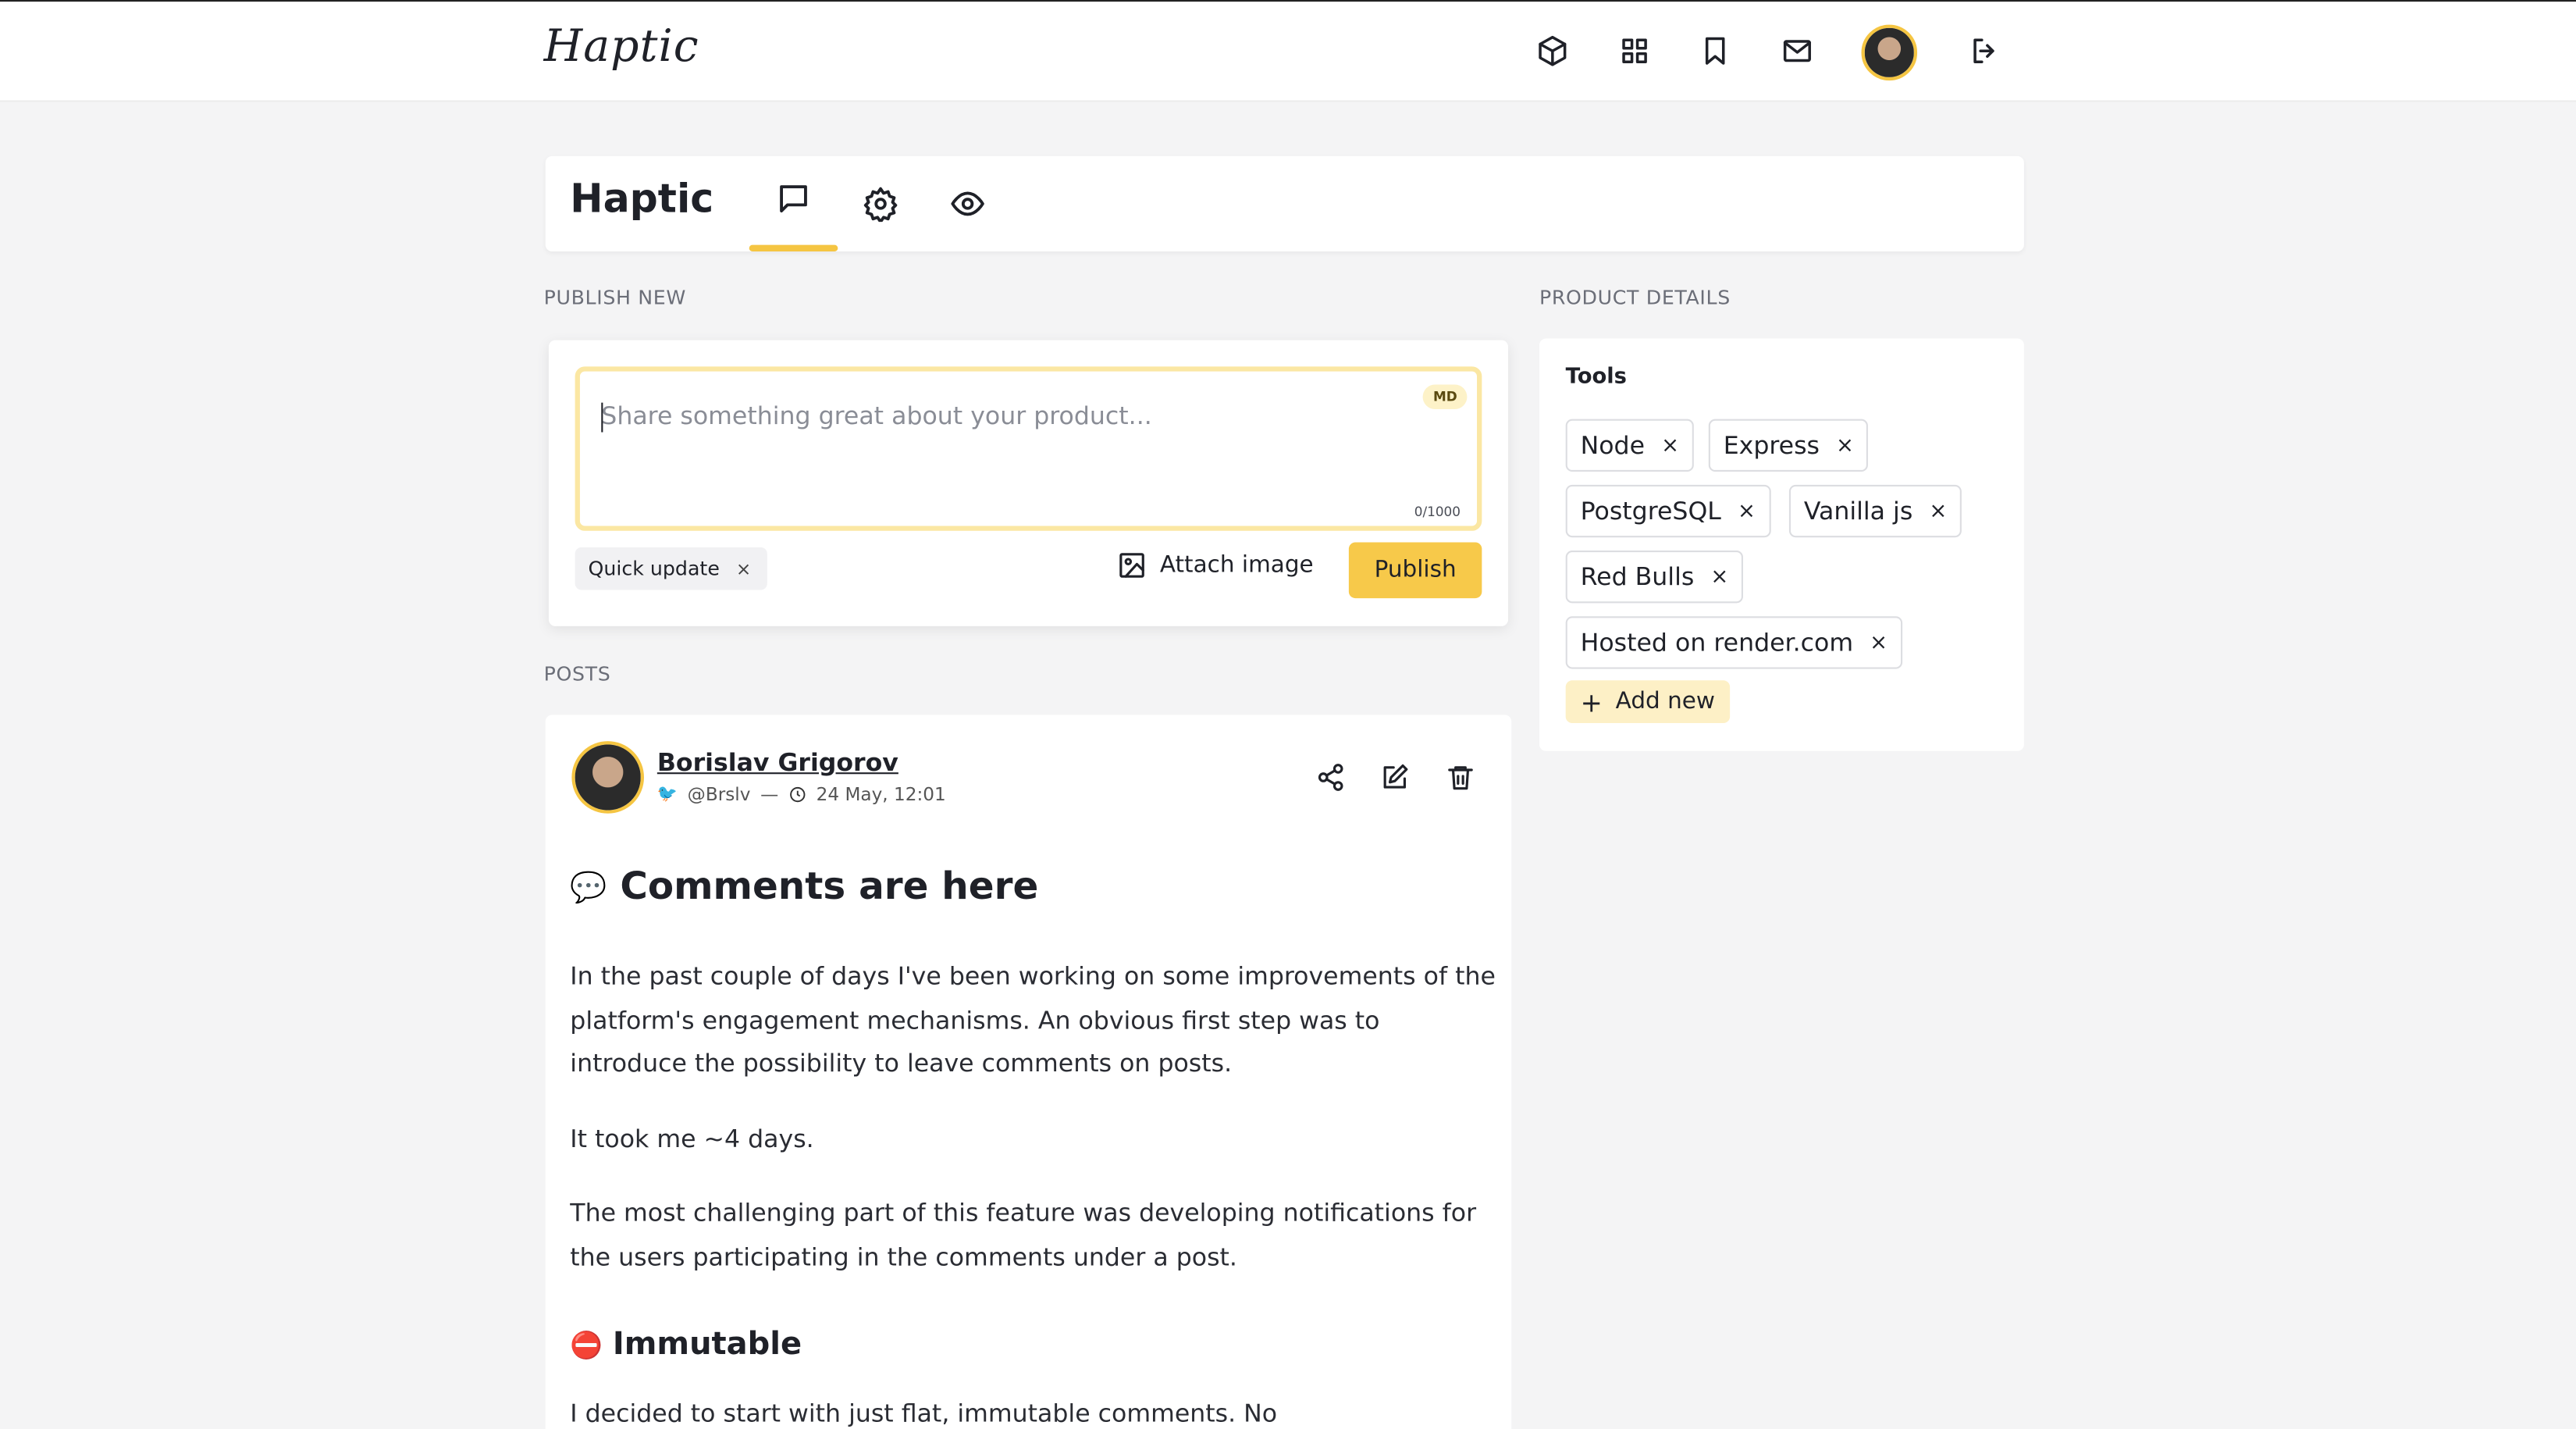 Image resolution: width=2576 pixels, height=1429 pixels. I want to click on text-caret, so click(602, 418).